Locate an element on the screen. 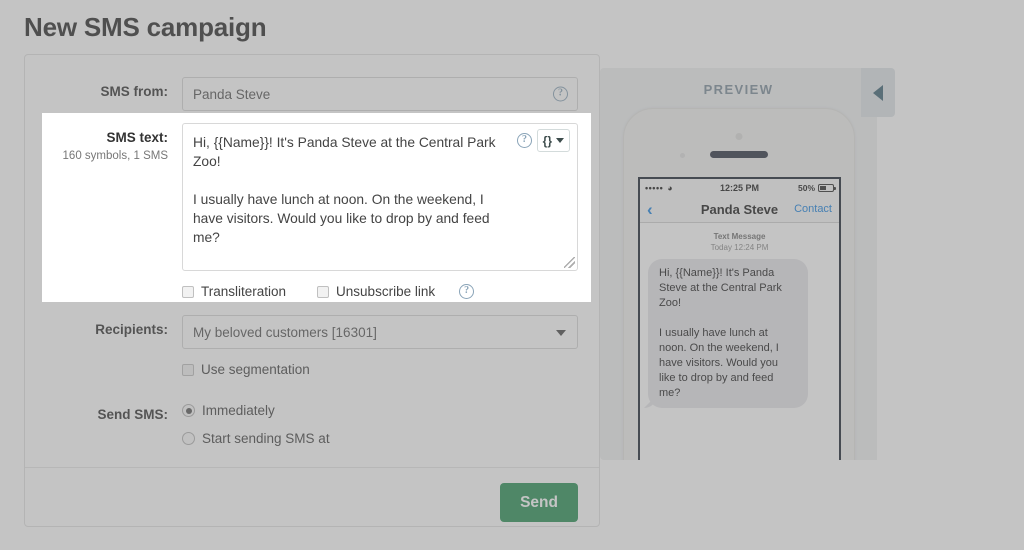 Image resolution: width=1024 pixels, height=550 pixels. radio-immediately-label: Immediately is located at coordinates (238, 410).